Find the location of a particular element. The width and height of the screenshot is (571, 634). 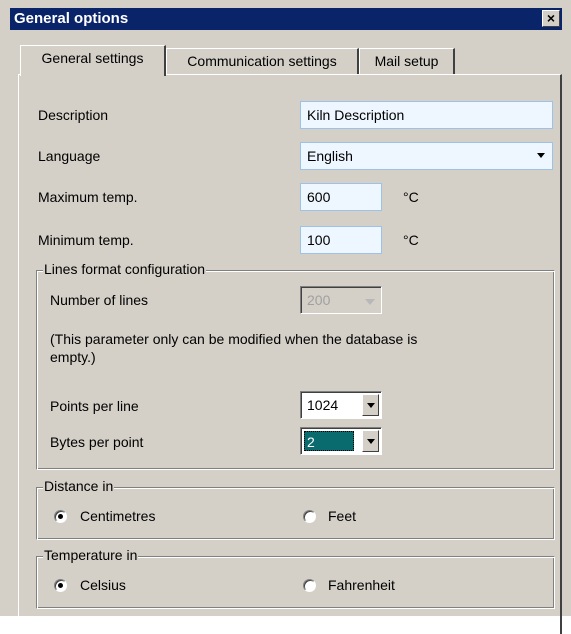

tab-mail-setup: Mail setup is located at coordinates (407, 61).